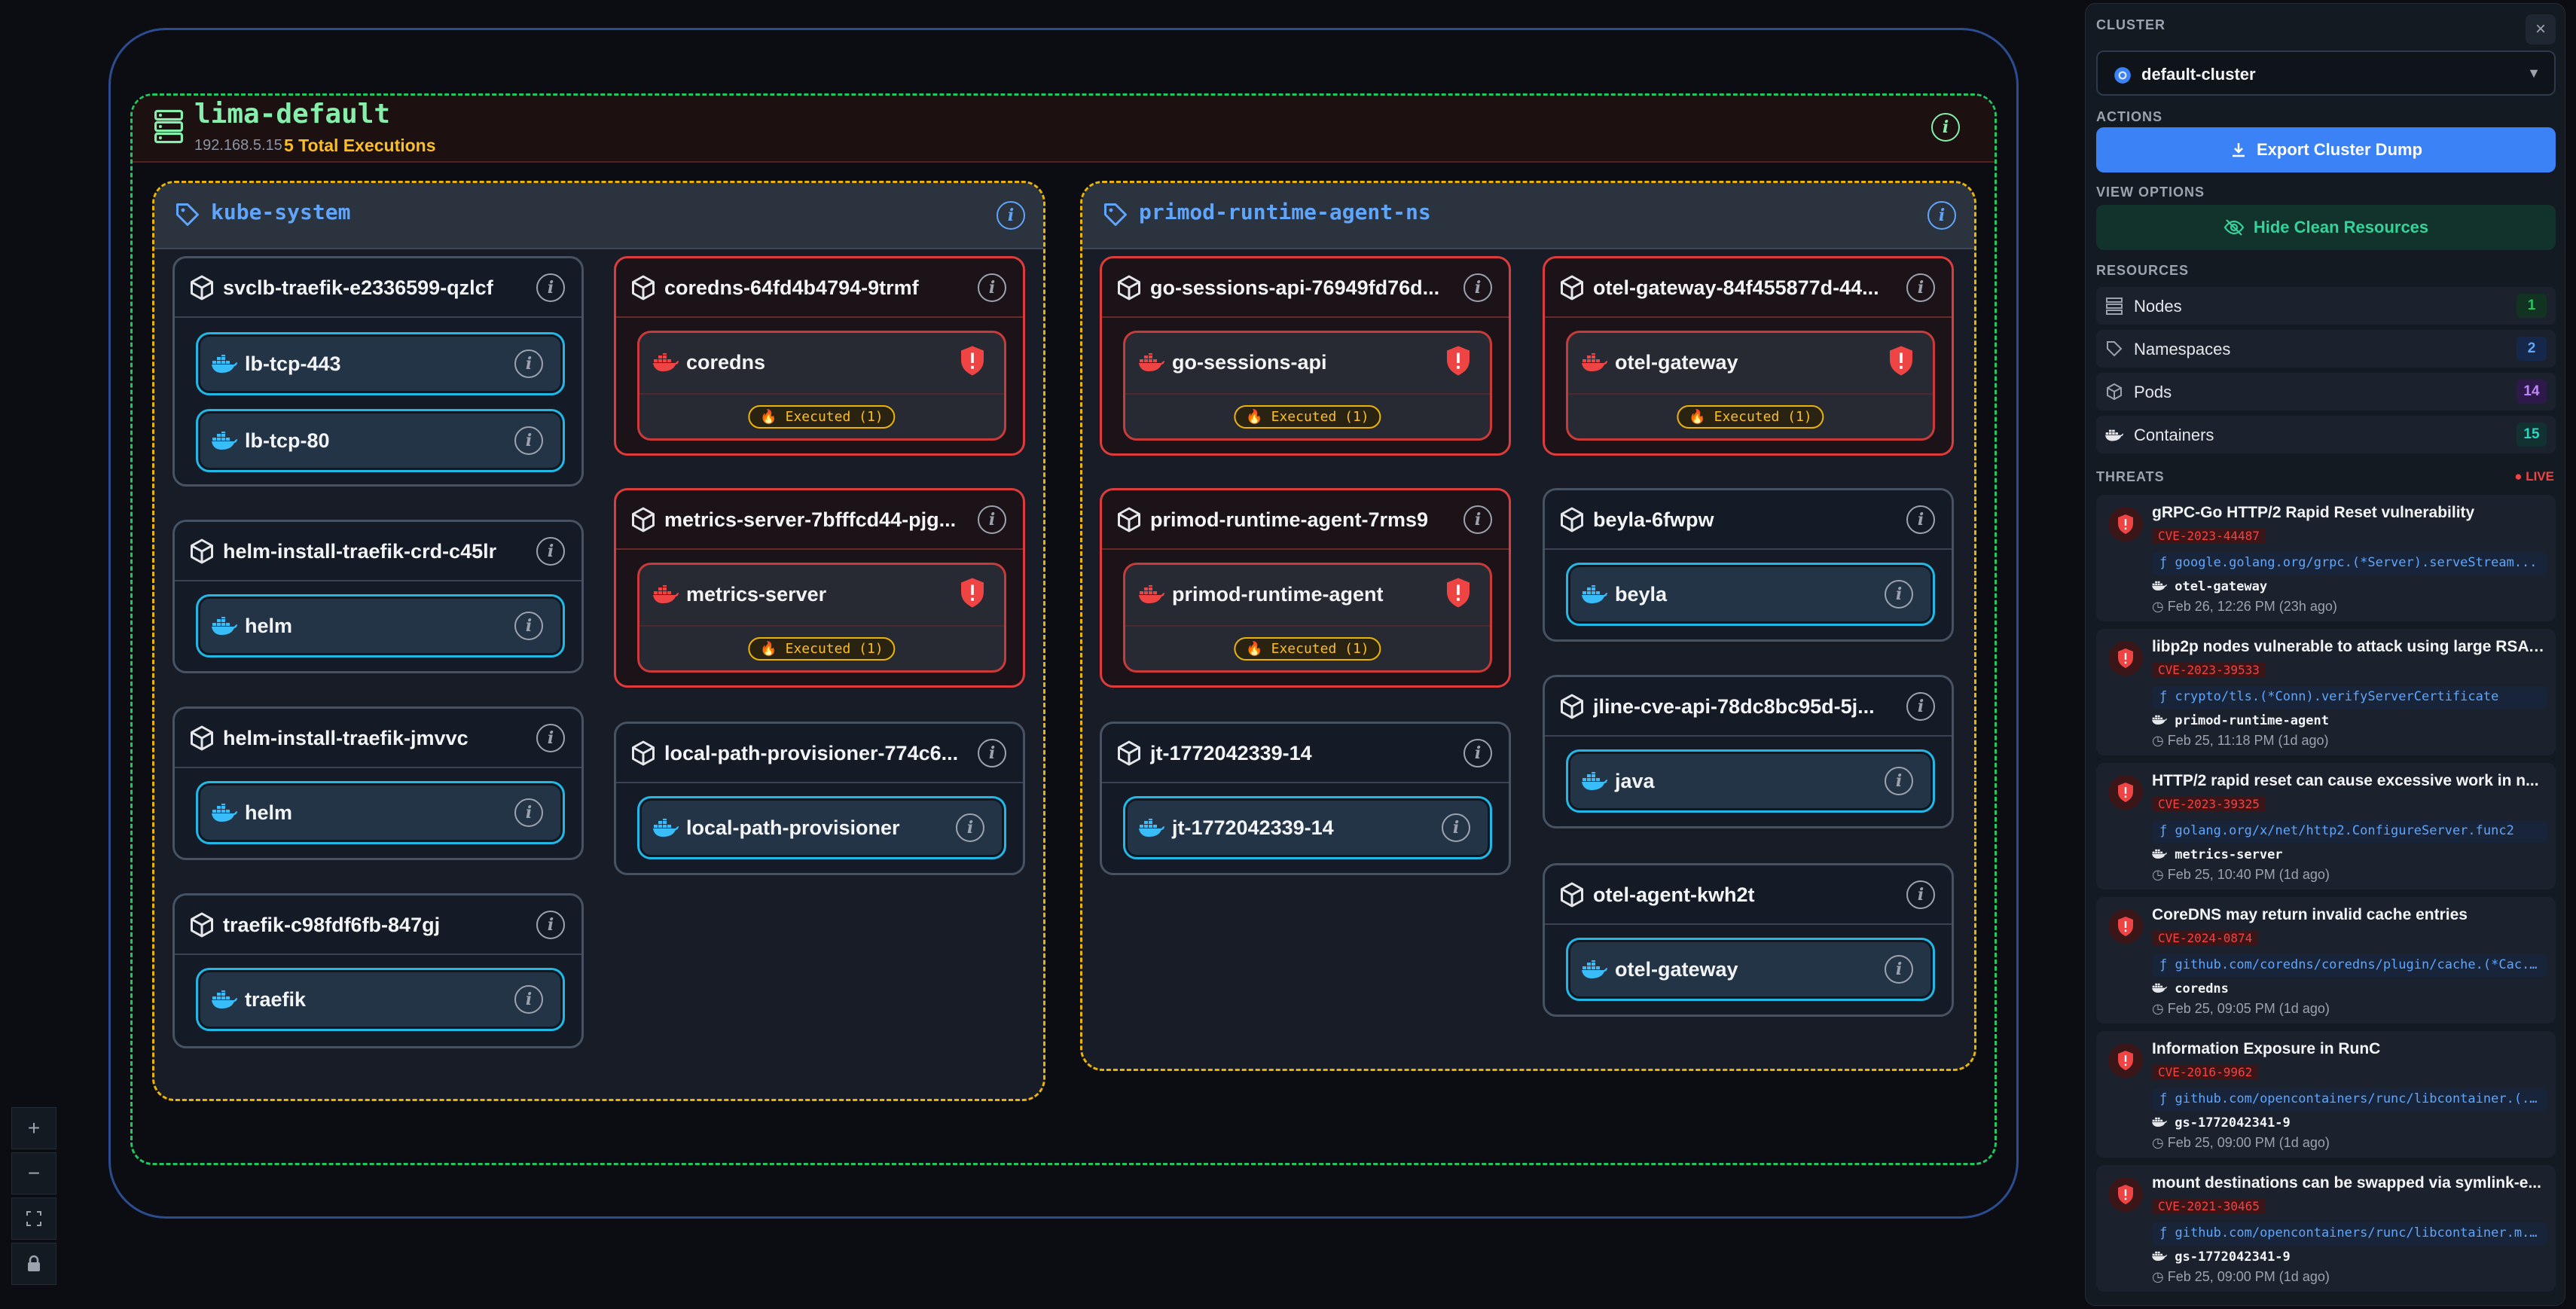  I want to click on resource-label: Containers, so click(2174, 435).